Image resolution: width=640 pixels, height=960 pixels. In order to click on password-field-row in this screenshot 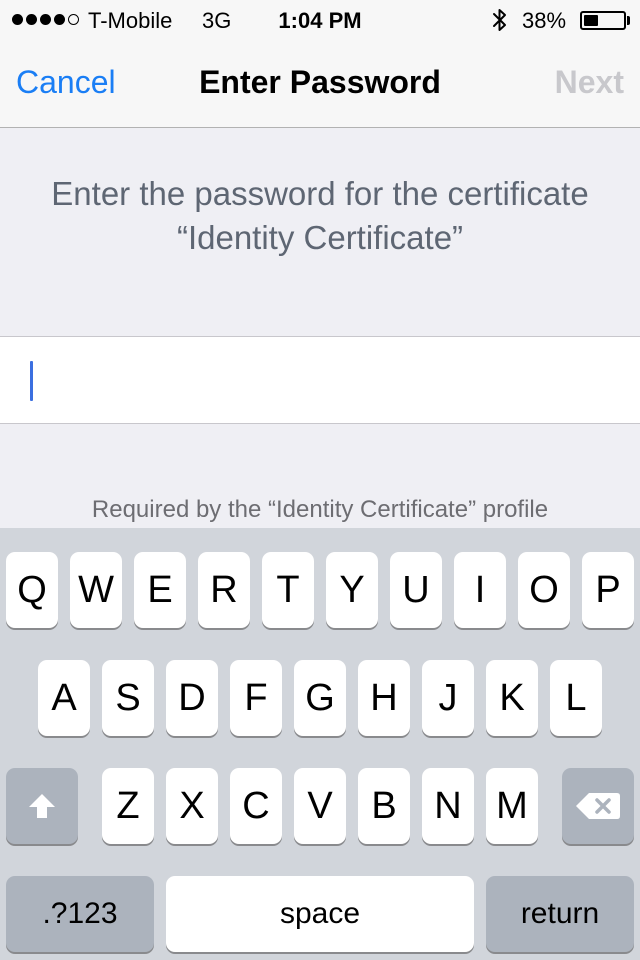, I will do `click(320, 380)`.